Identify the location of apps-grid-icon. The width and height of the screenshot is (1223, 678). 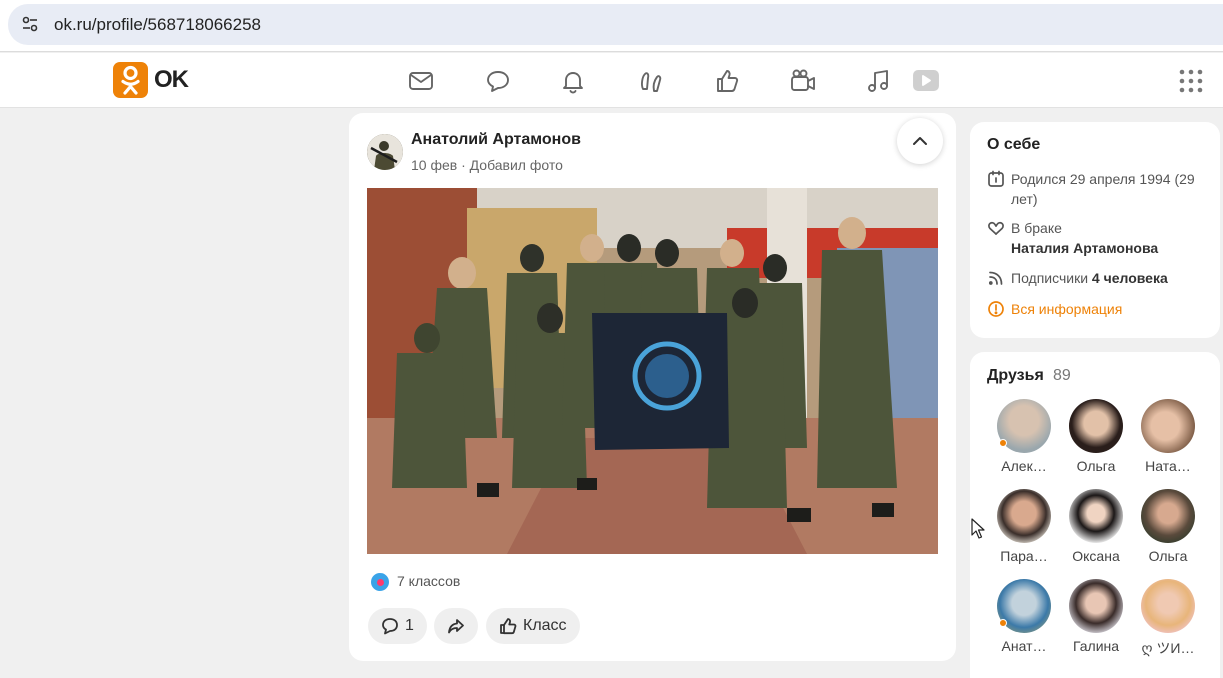
(1191, 81).